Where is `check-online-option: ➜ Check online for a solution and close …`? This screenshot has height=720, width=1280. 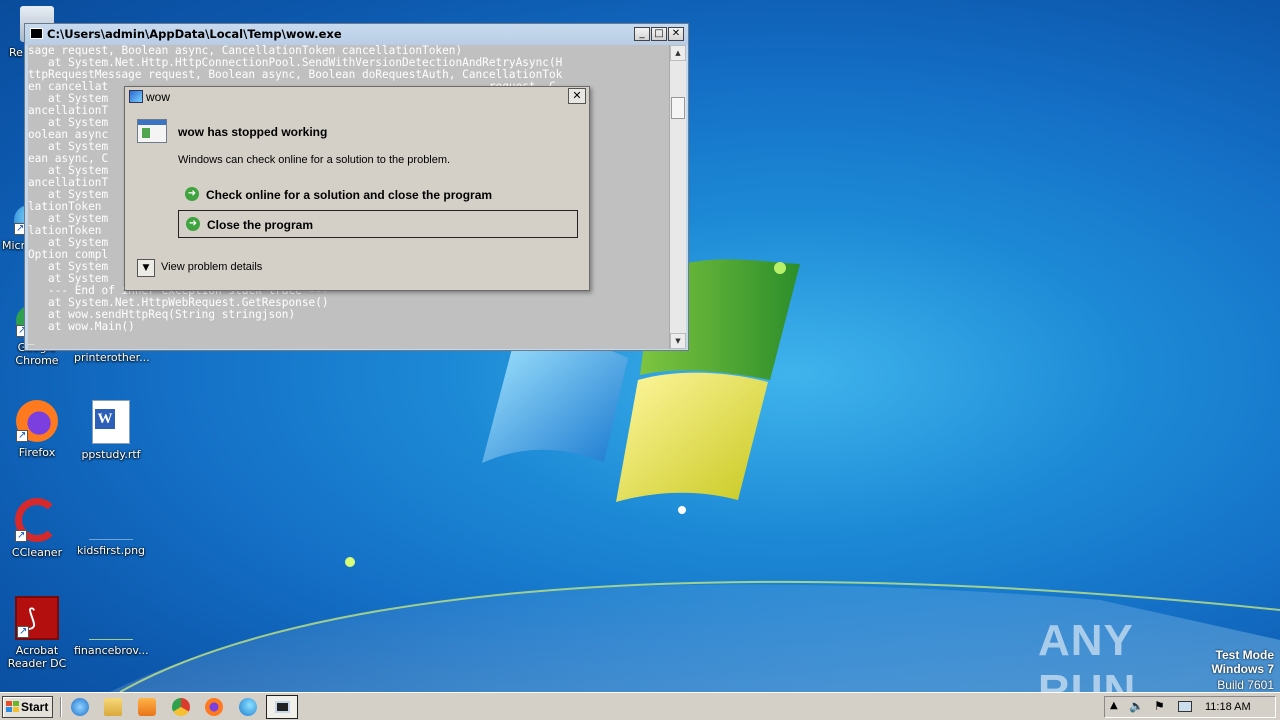 check-online-option: ➜ Check online for a solution and close … is located at coordinates (378, 195).